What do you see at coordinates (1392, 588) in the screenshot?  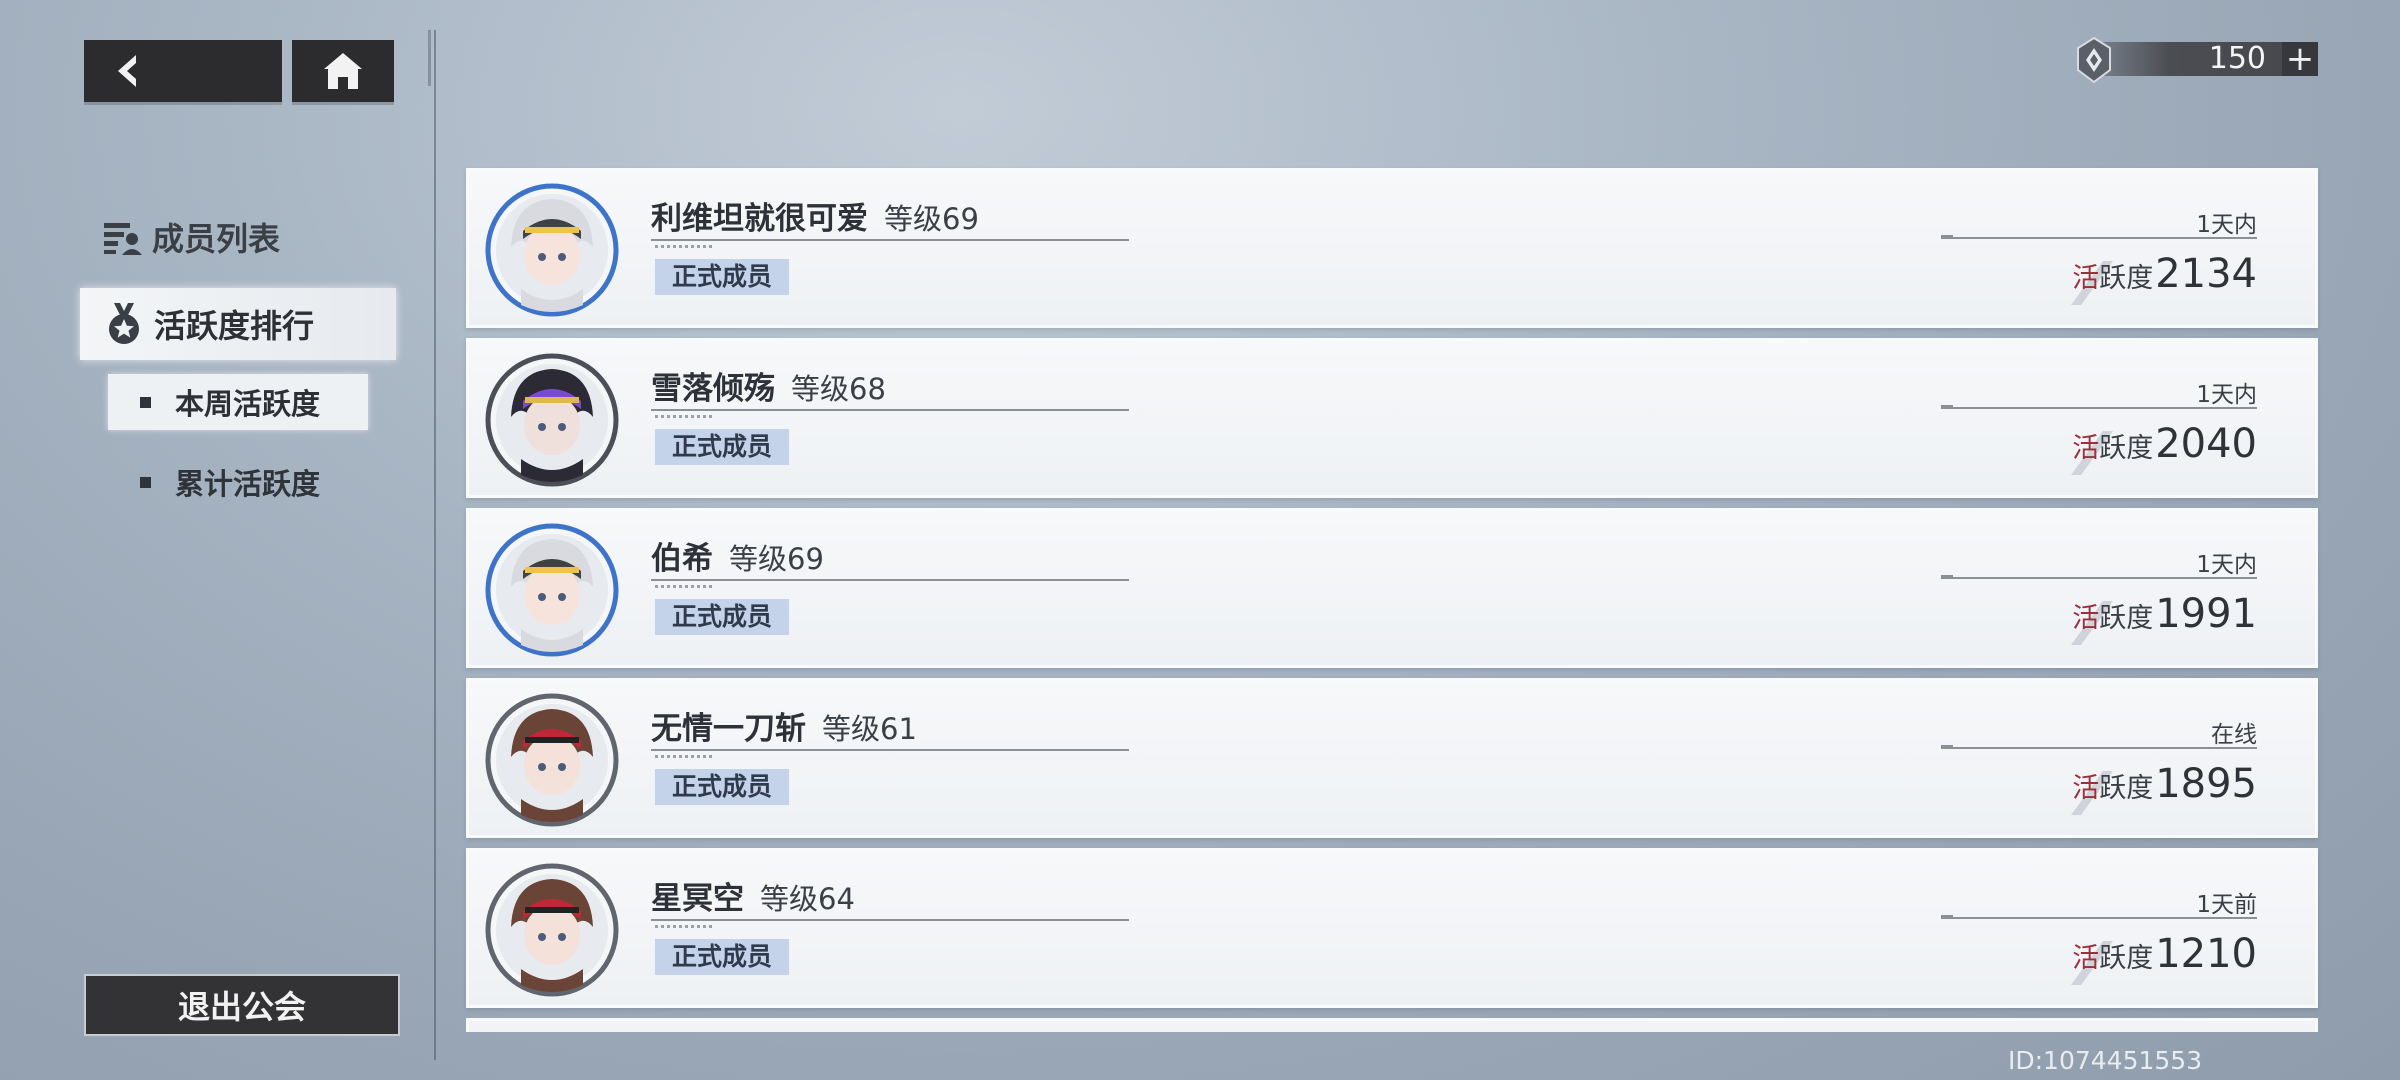 I see `member-card-3: 伯希 等级69 正式成员 1天内 活跃度 1991` at bounding box center [1392, 588].